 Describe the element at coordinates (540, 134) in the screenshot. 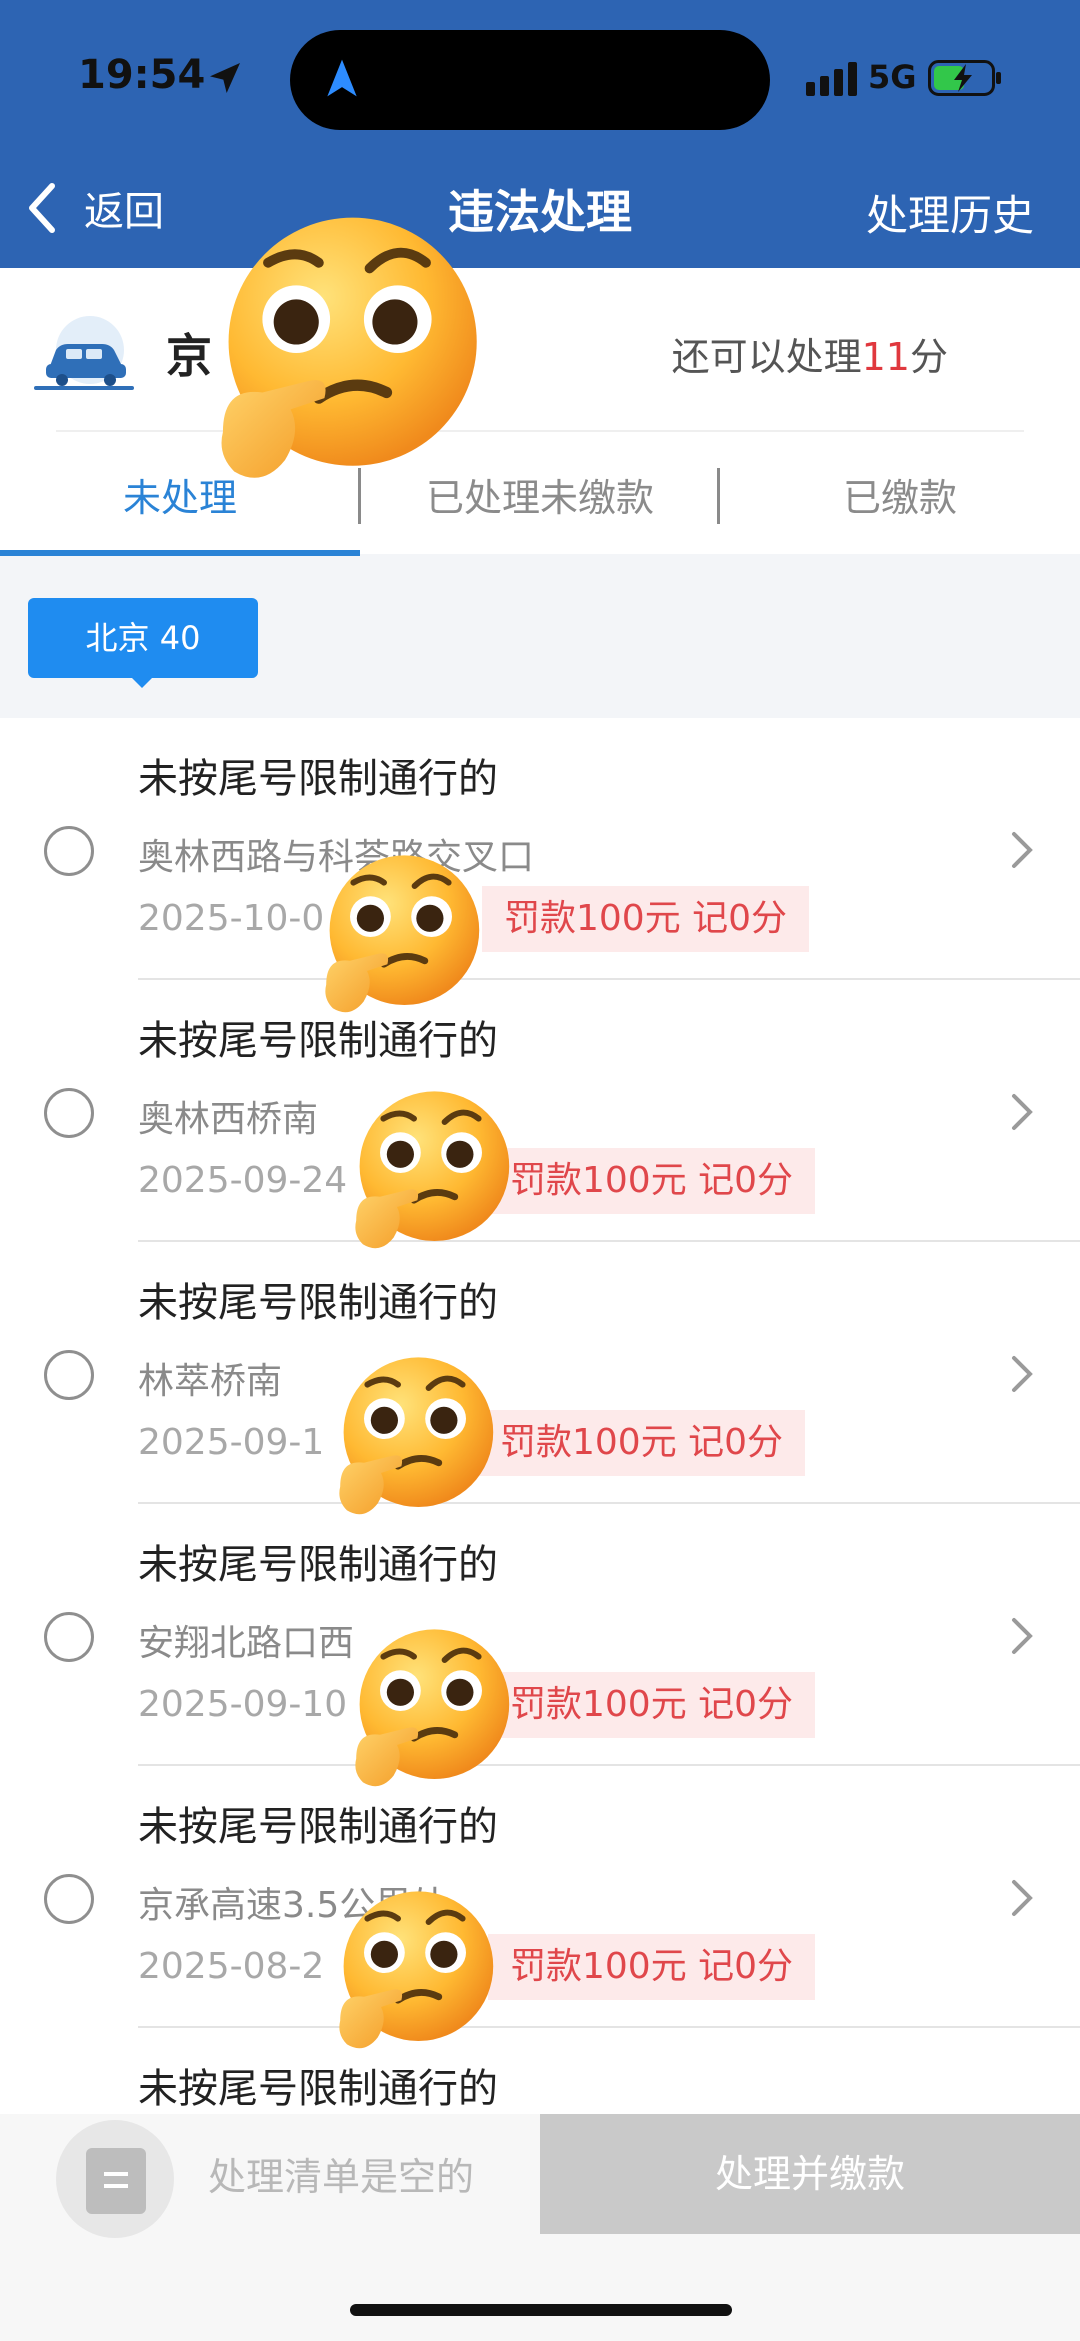

I see `header-bar: 19:54 5G 返回 违法处理 处理历史` at that location.